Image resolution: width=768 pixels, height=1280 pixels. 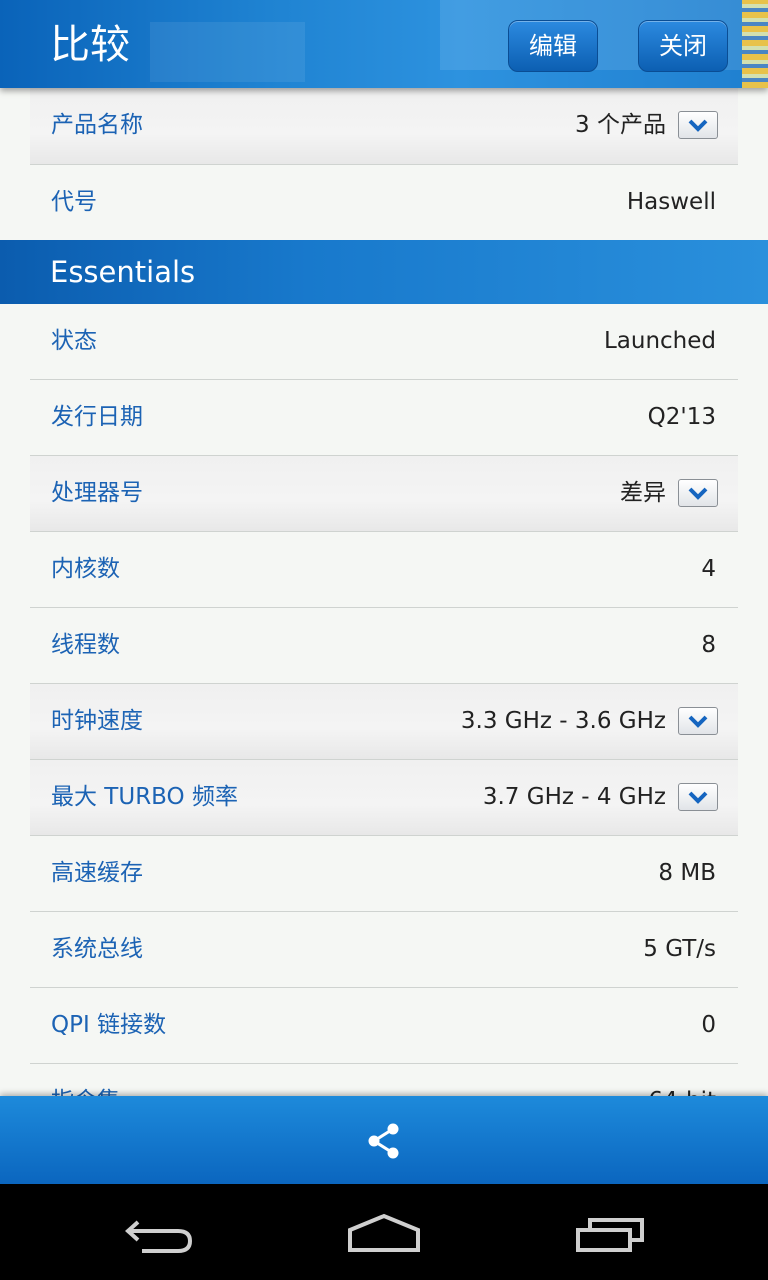 I want to click on header-chip-graphic, so click(x=755, y=44).